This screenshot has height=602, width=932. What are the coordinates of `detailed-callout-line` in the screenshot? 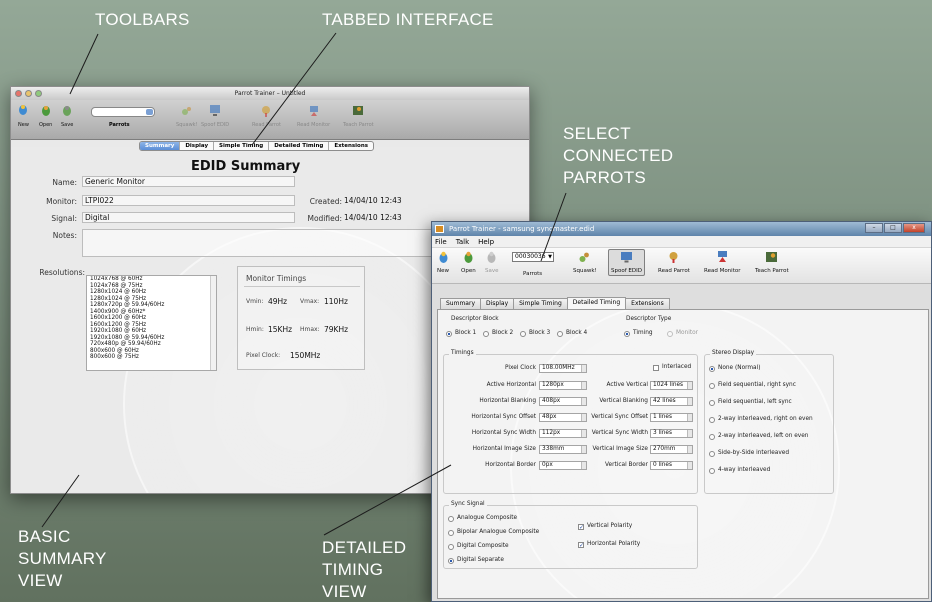 It's located at (387, 500).